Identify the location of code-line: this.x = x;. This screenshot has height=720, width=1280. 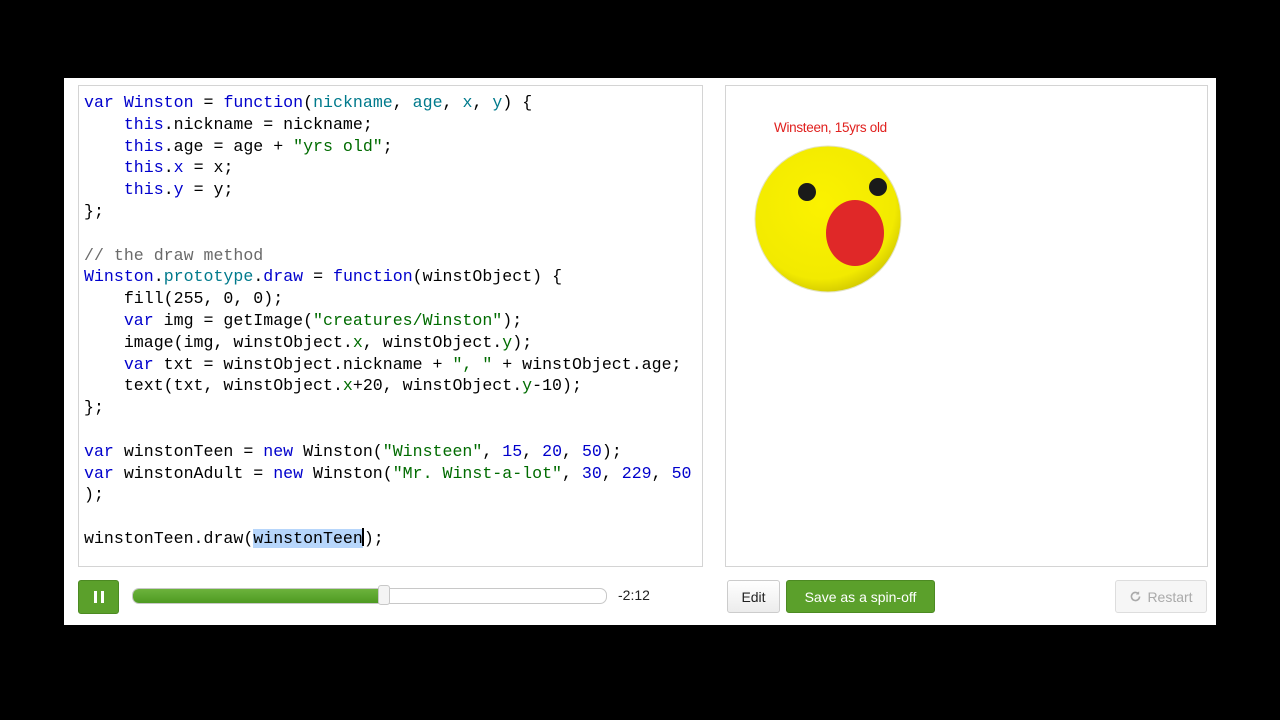
(387, 168).